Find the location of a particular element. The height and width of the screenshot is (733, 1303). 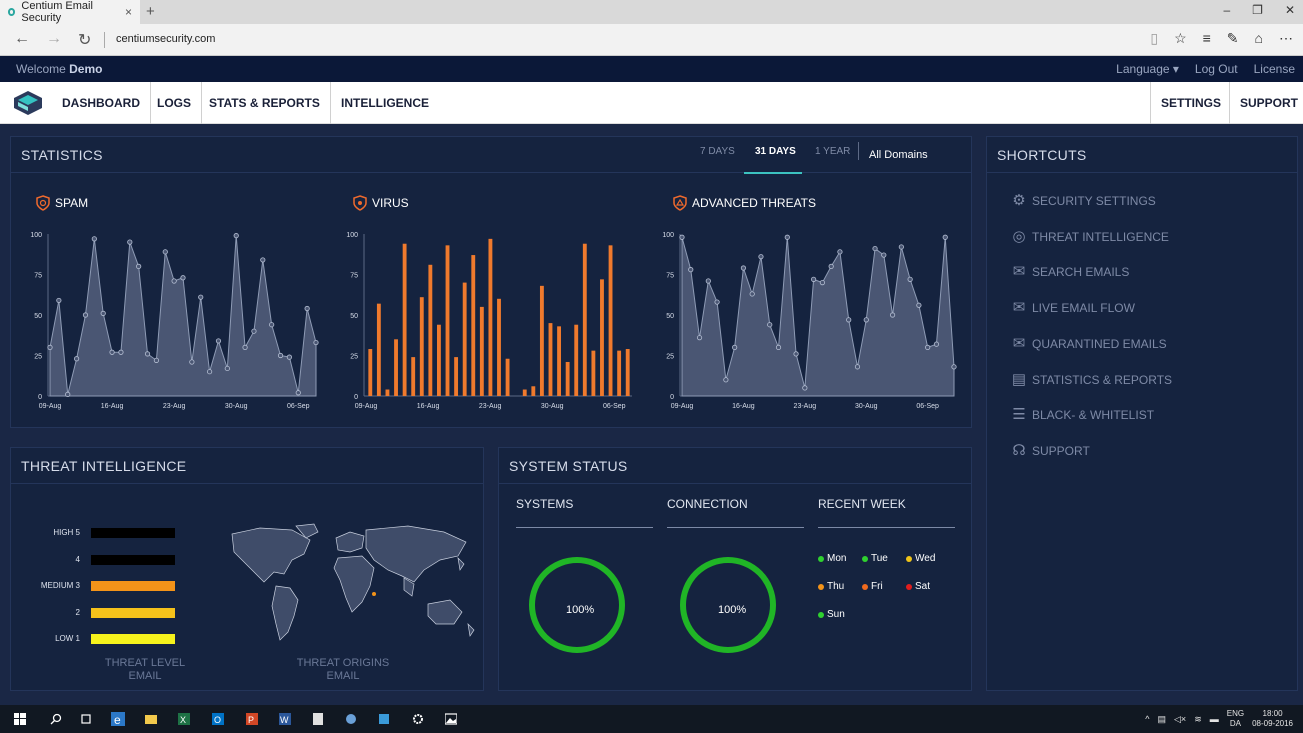

photos-icon is located at coordinates (451, 719).